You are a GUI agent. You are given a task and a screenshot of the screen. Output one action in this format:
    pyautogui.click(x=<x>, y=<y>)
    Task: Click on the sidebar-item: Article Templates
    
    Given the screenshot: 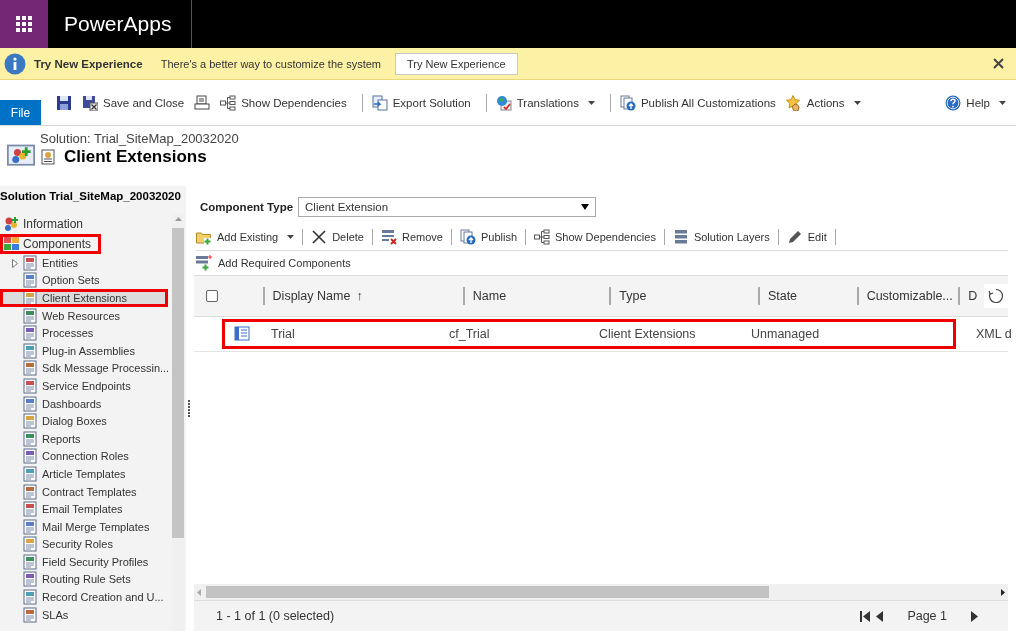 What is the action you would take?
    pyautogui.click(x=84, y=474)
    